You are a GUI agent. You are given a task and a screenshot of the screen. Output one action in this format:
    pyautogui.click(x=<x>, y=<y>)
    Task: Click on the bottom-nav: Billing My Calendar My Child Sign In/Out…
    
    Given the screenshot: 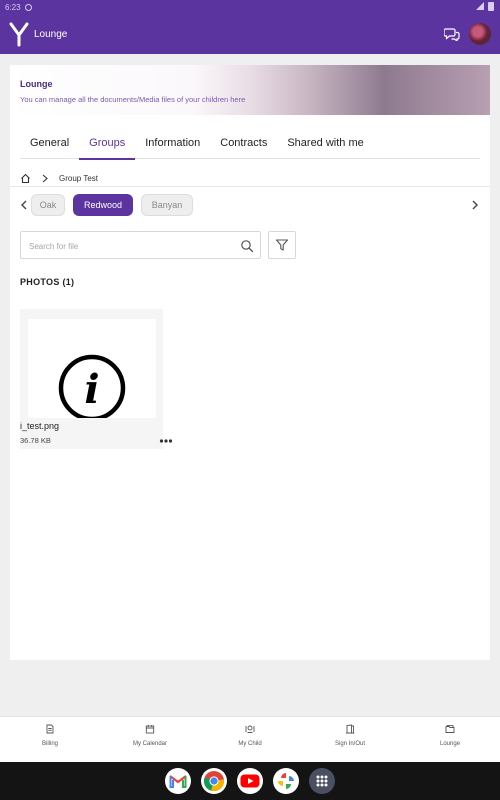 What is the action you would take?
    pyautogui.click(x=250, y=739)
    